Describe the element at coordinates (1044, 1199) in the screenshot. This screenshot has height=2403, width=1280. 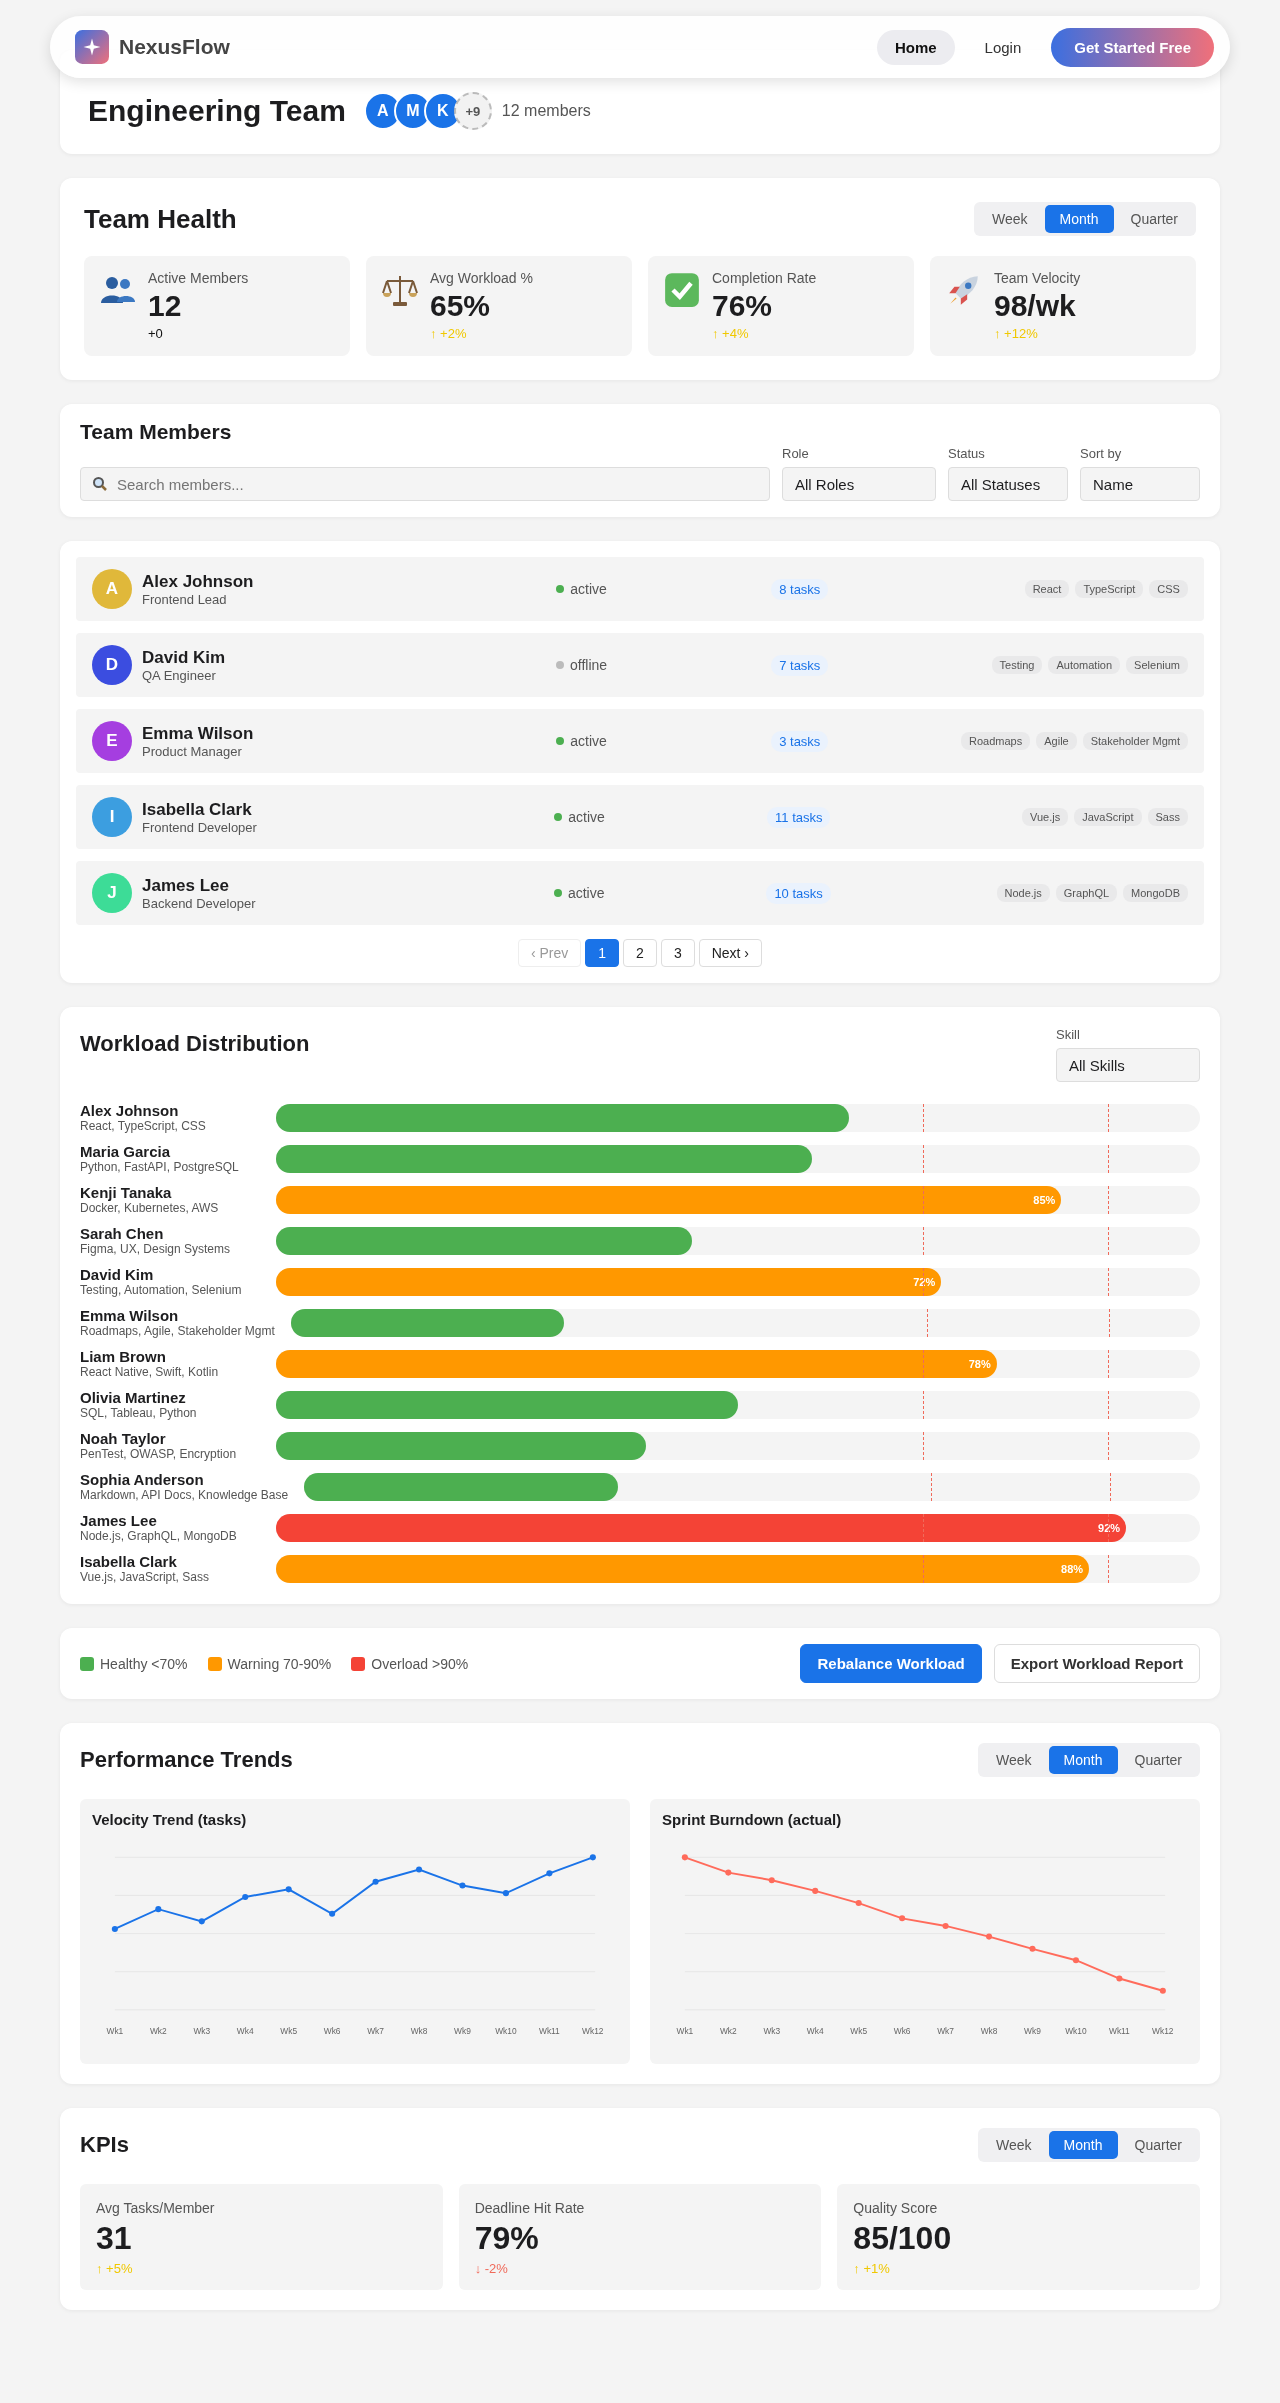
I see `workload-percent: 85%` at that location.